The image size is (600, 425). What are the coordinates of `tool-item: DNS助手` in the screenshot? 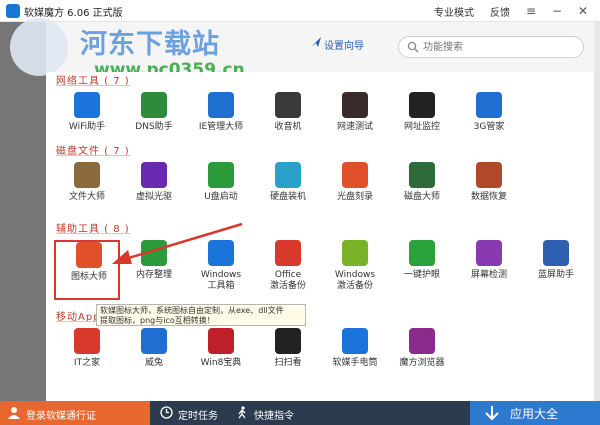 It's located at (154, 122).